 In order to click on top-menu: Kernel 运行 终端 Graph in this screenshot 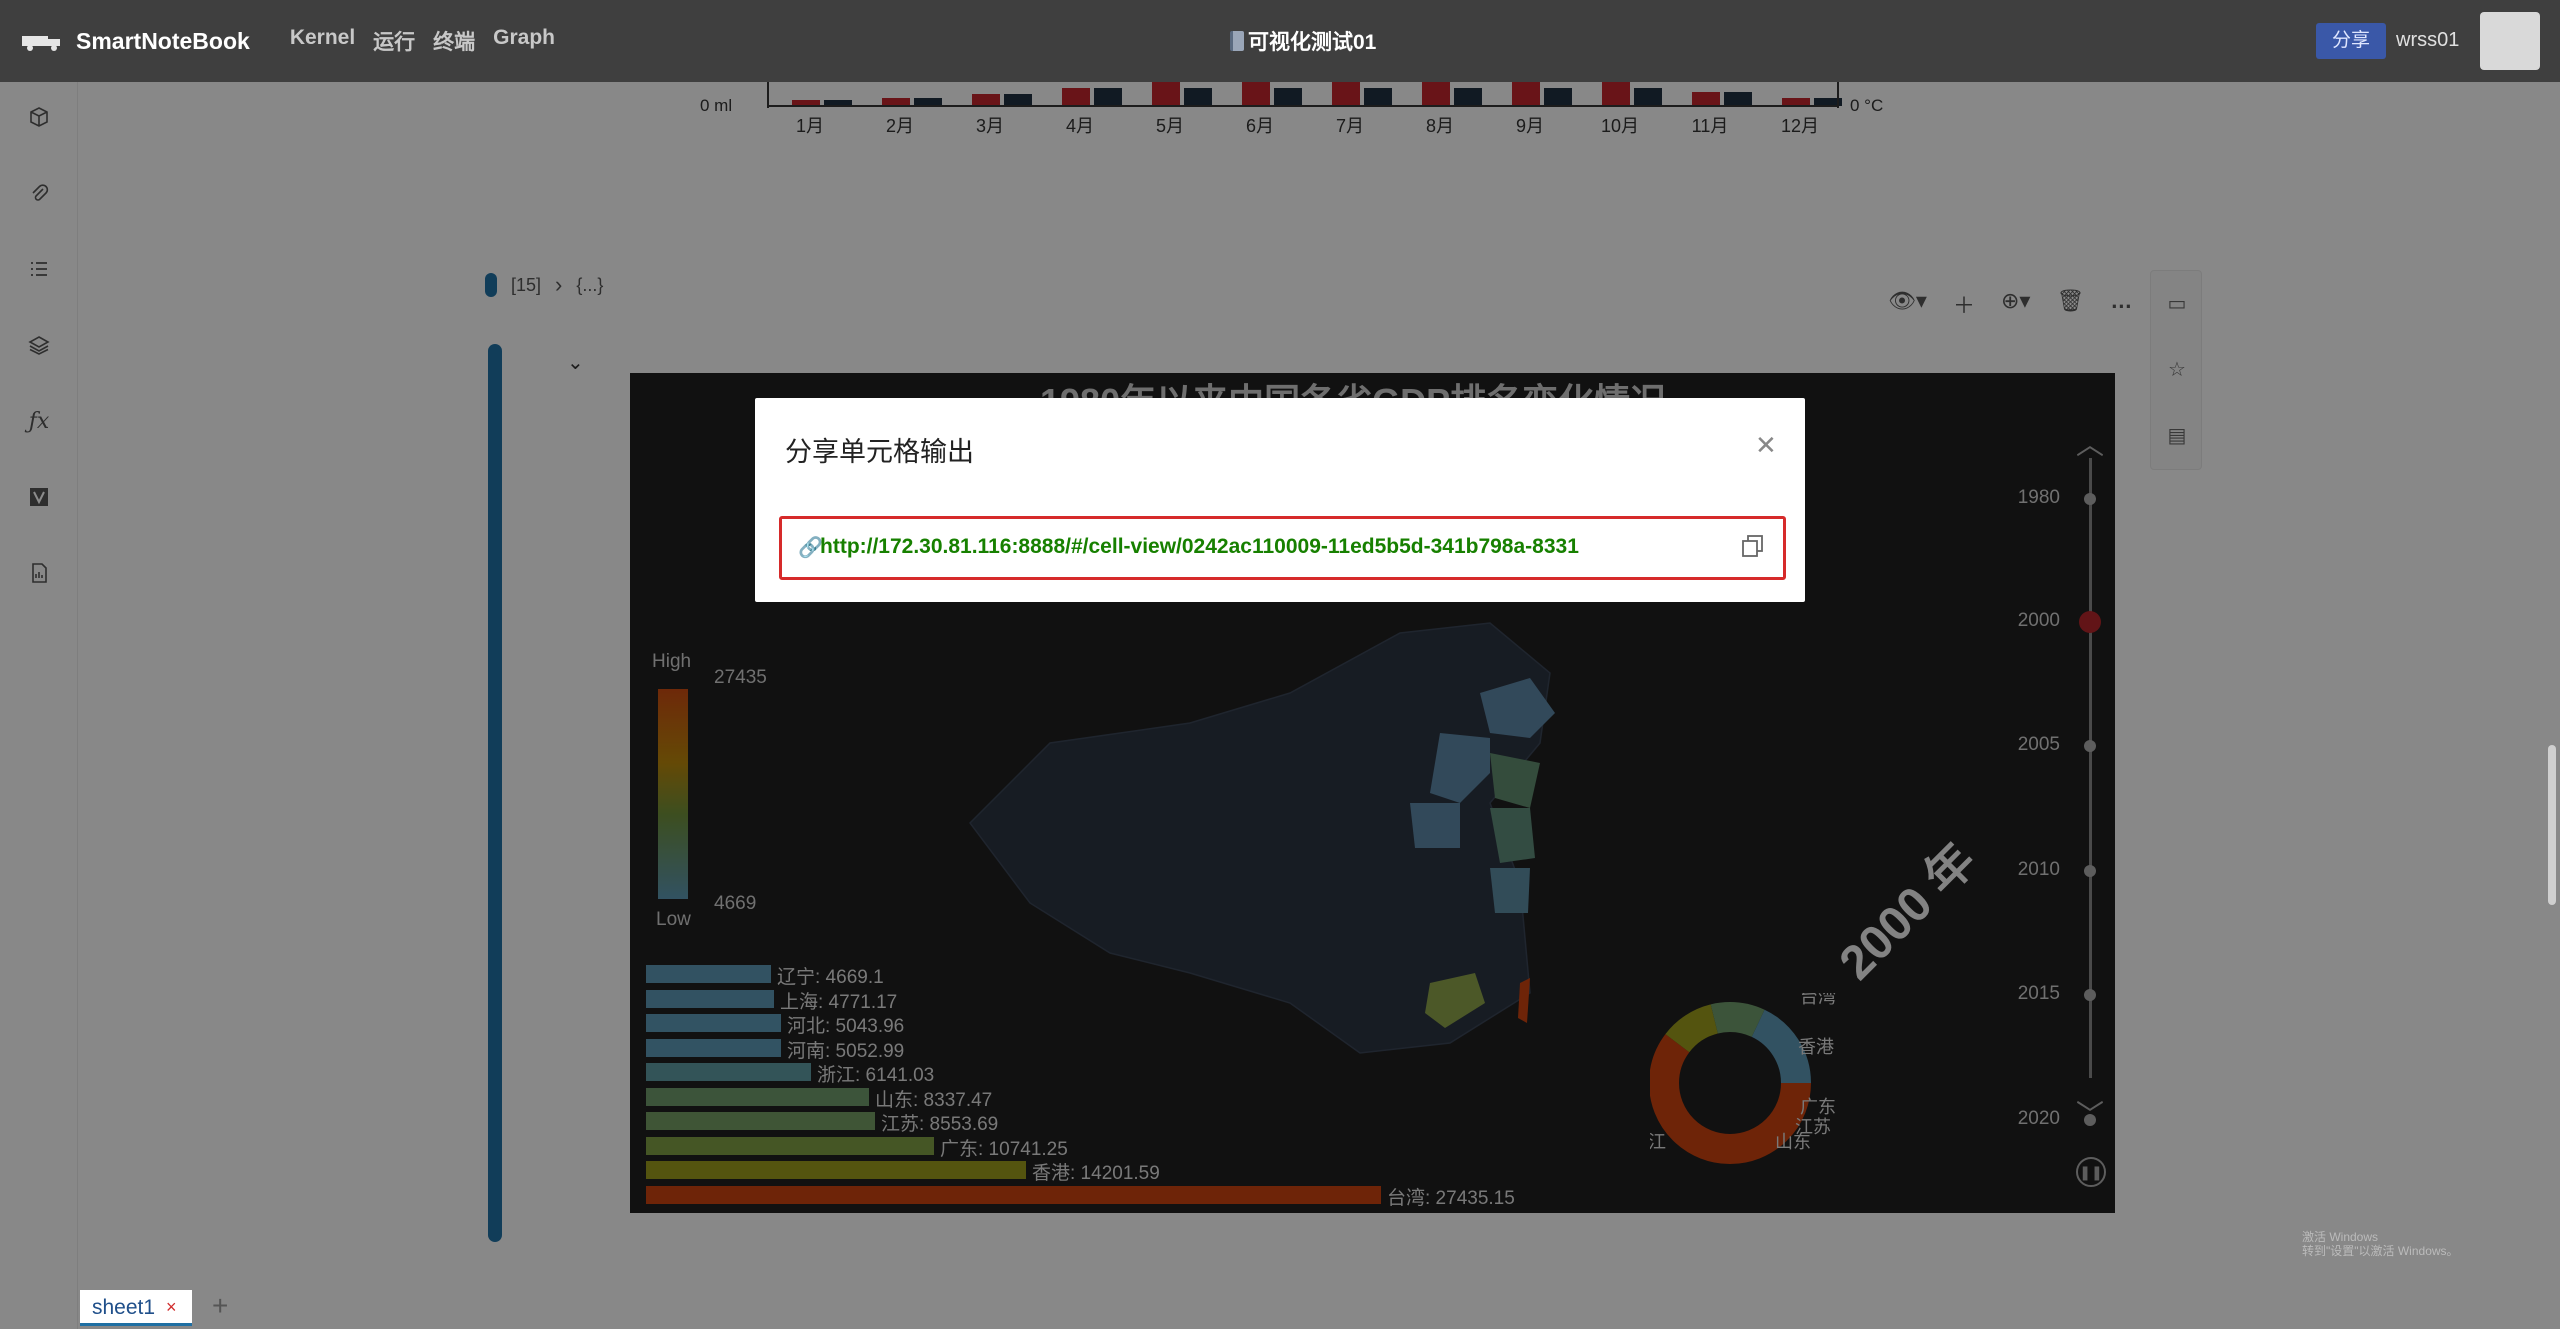, I will do `click(422, 41)`.